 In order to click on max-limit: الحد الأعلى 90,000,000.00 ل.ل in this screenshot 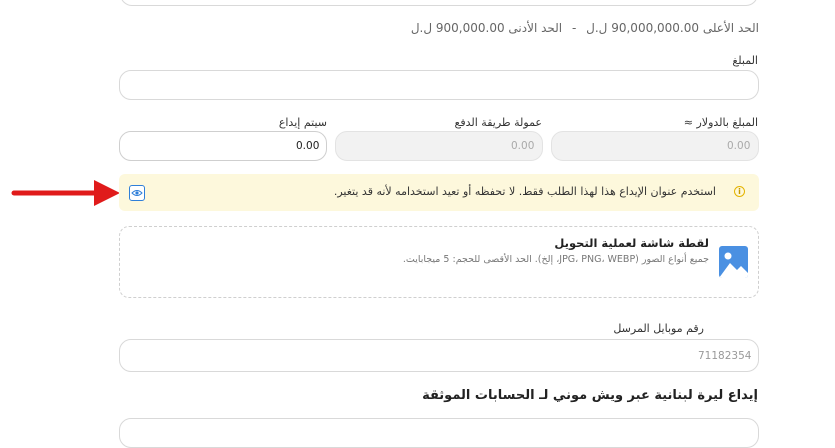, I will do `click(672, 28)`.